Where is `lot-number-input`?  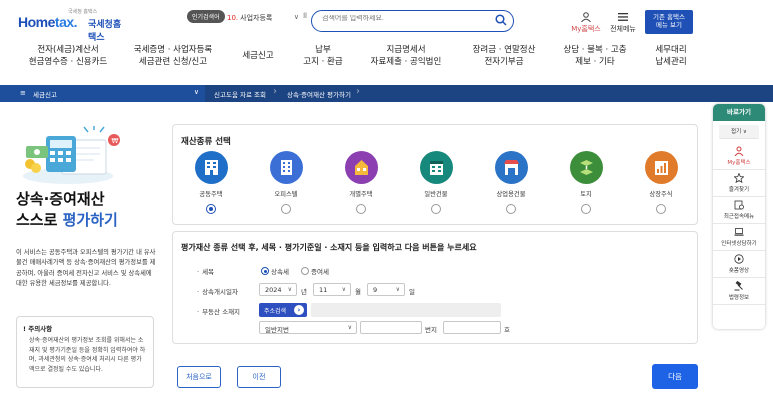 lot-number-input is located at coordinates (391, 327).